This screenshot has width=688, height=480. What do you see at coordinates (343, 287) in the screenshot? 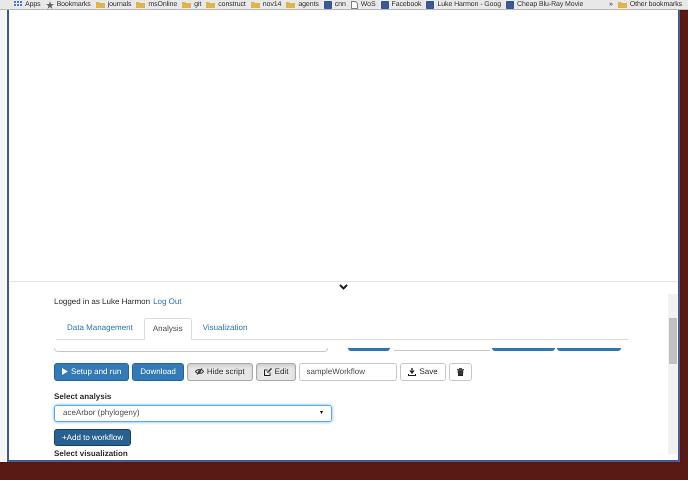
I see `chevron-down-icon` at bounding box center [343, 287].